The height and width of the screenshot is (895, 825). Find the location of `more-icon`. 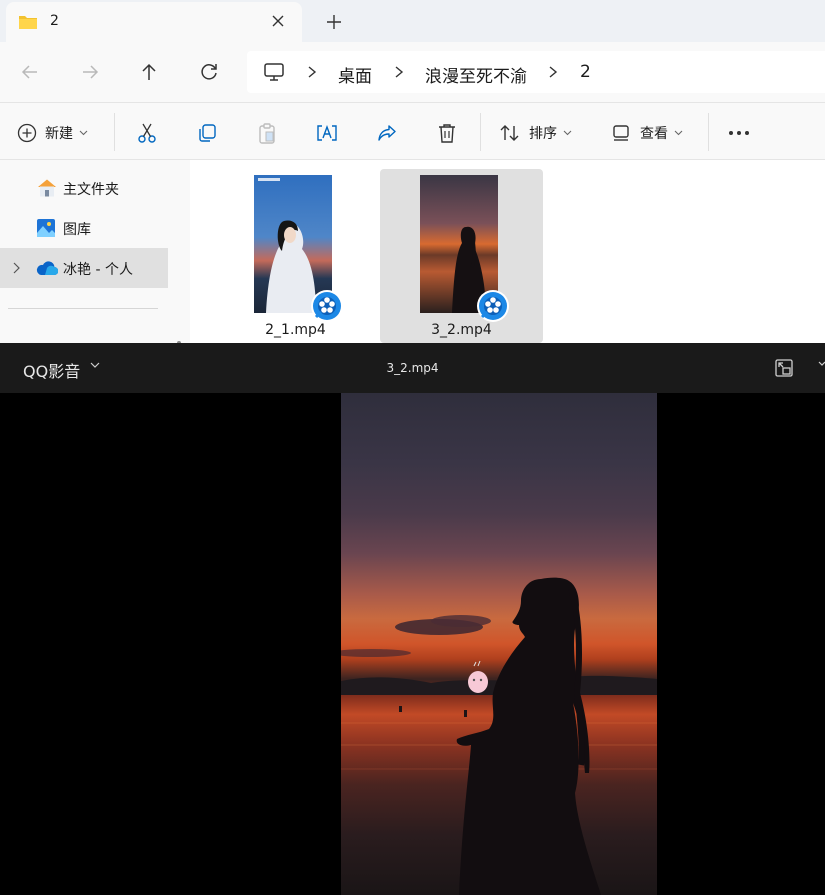

more-icon is located at coordinates (739, 133).